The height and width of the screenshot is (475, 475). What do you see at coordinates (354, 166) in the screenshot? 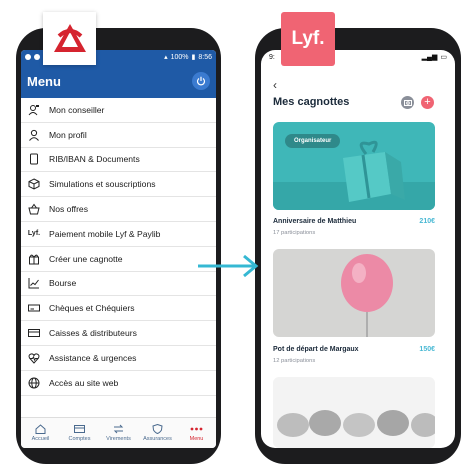
I see `pot-card-image: Organisateur` at bounding box center [354, 166].